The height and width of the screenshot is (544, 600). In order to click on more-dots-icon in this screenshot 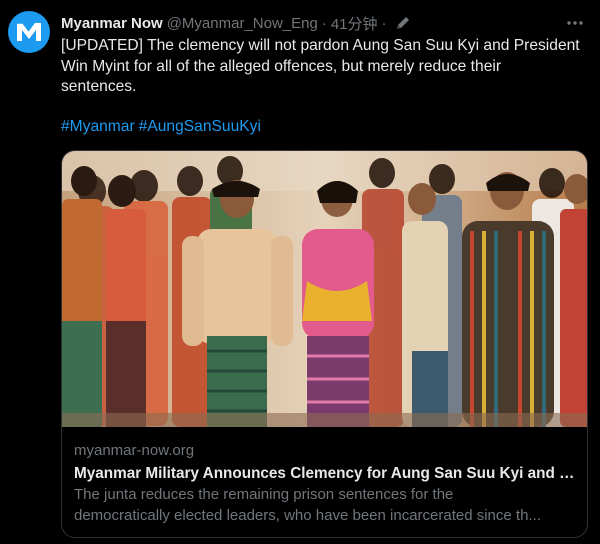, I will do `click(575, 23)`.